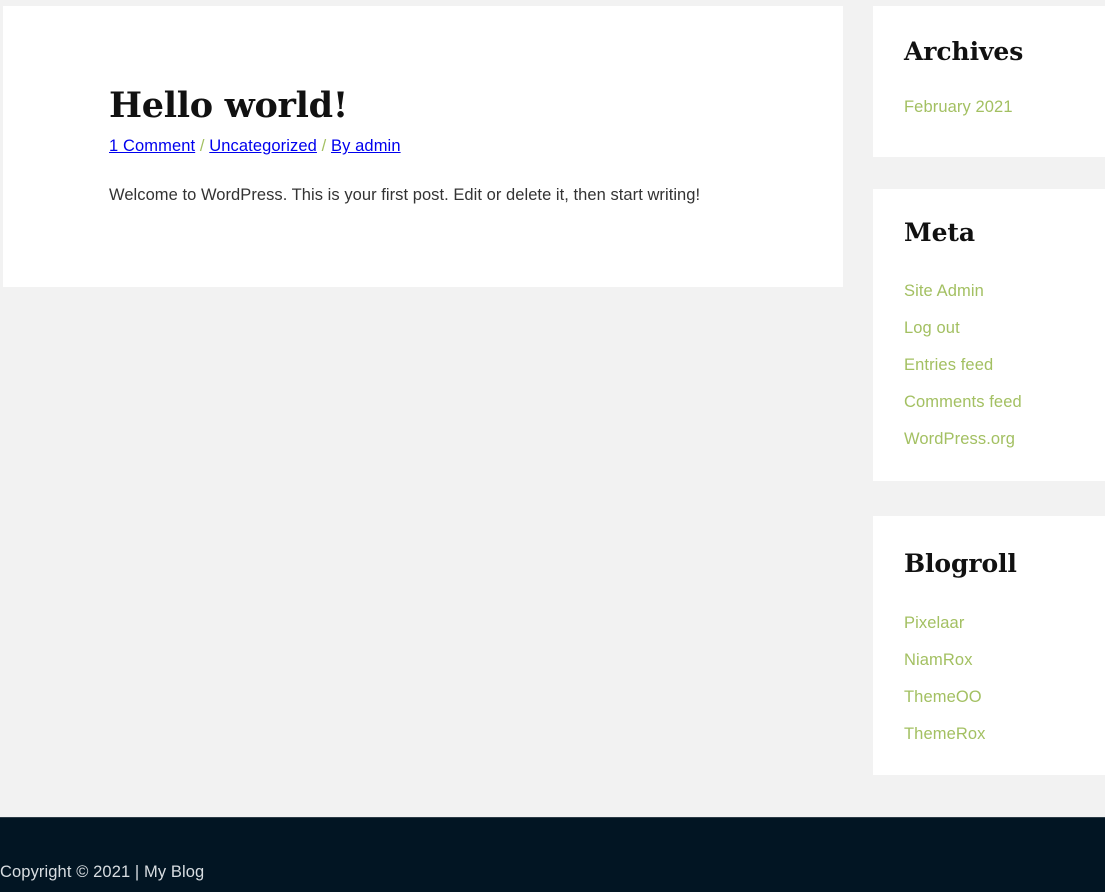  Describe the element at coordinates (994, 697) in the screenshot. I see `list-item: ThemeOO` at that location.